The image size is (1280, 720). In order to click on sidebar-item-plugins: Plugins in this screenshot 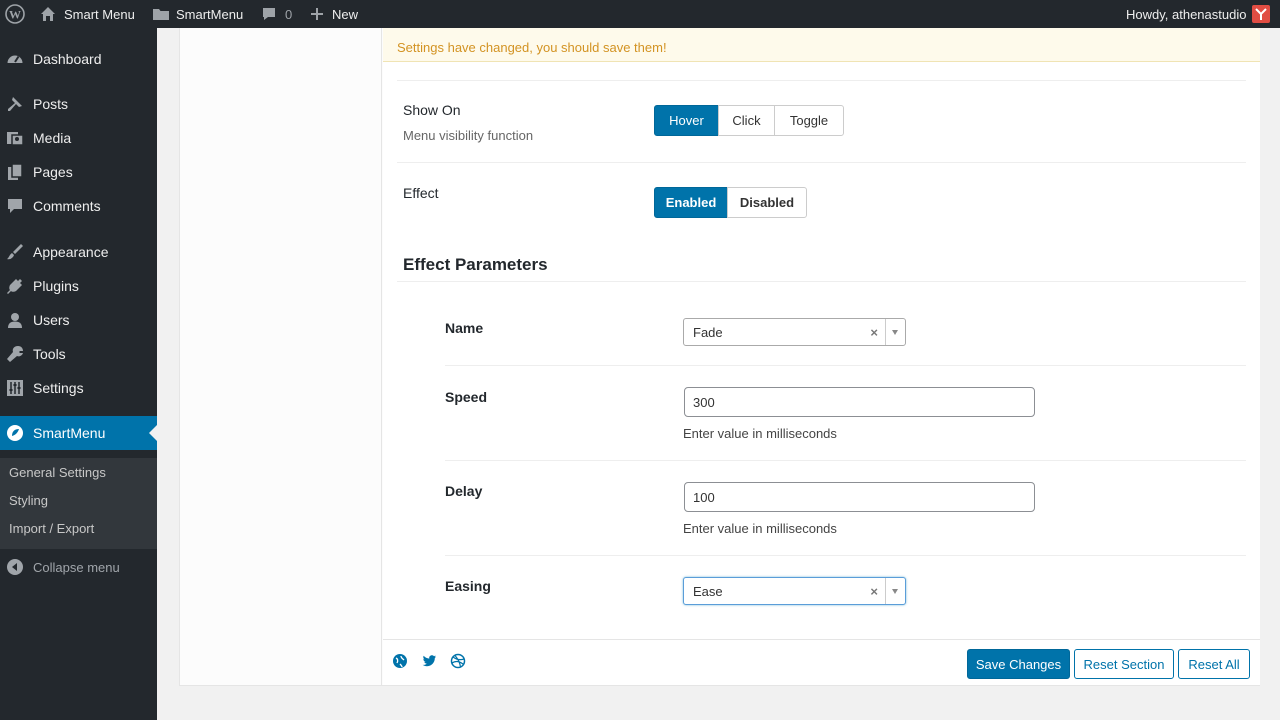, I will do `click(78, 286)`.